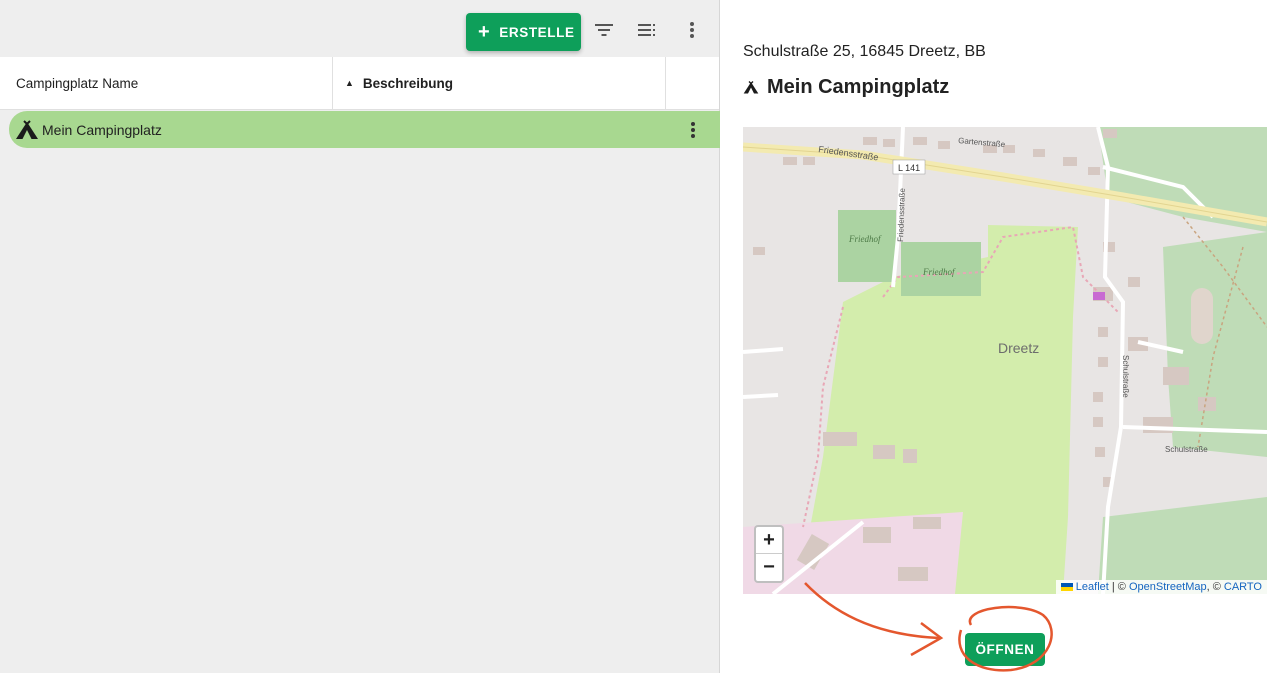 Image resolution: width=1280 pixels, height=673 pixels. I want to click on detail-title-text: Mein Campingplatz, so click(858, 87).